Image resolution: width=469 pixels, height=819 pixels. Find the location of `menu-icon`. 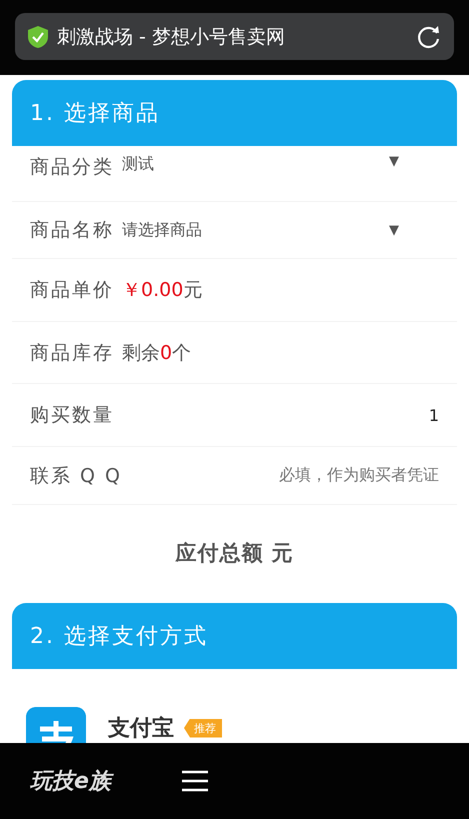

menu-icon is located at coordinates (194, 781).